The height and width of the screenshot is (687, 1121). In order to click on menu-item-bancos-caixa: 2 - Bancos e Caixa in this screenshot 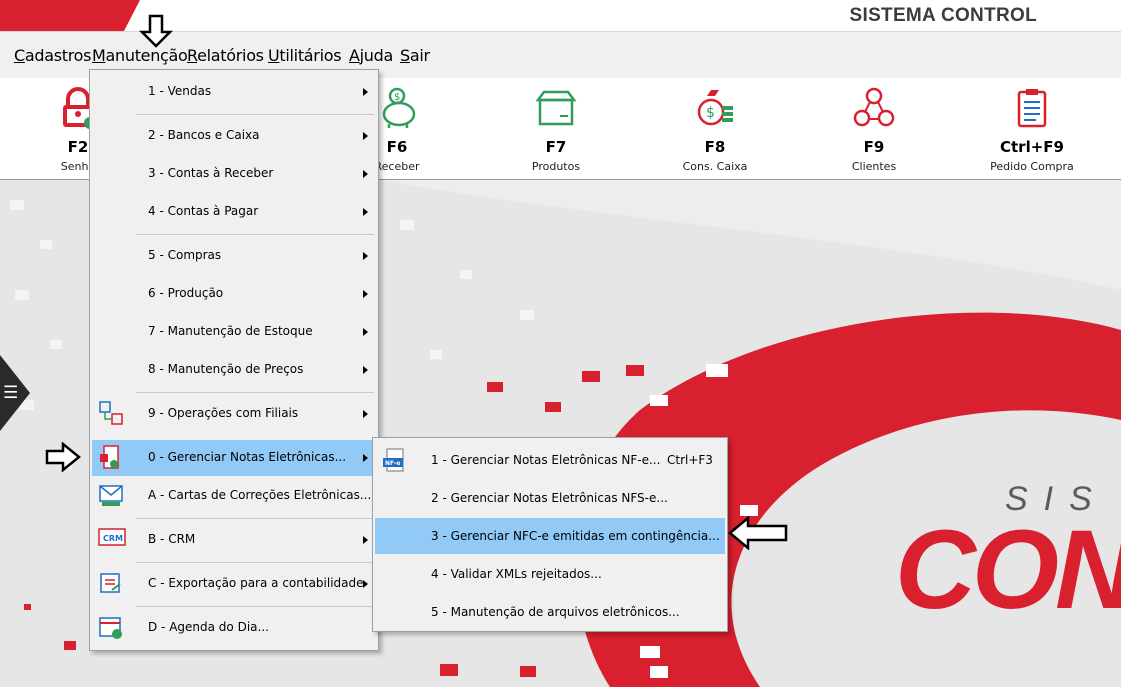, I will do `click(234, 136)`.